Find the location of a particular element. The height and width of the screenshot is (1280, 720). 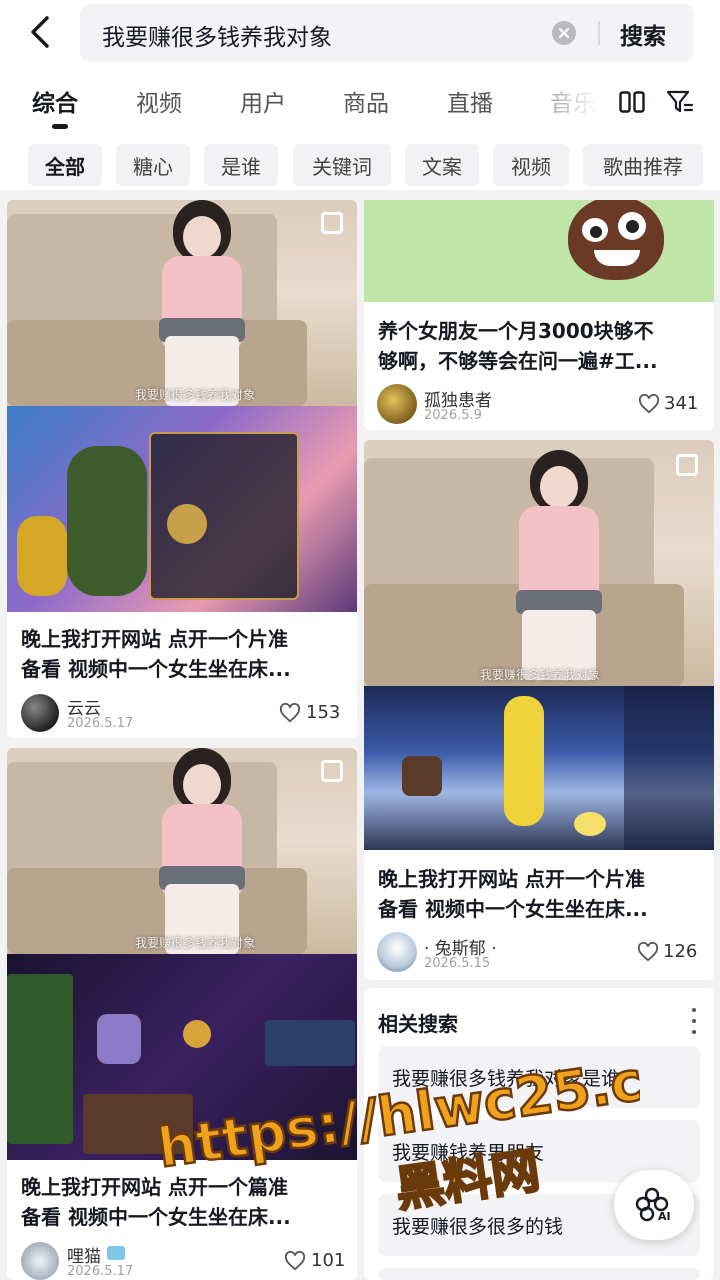

tab-fade-overlay is located at coordinates (575, 104).